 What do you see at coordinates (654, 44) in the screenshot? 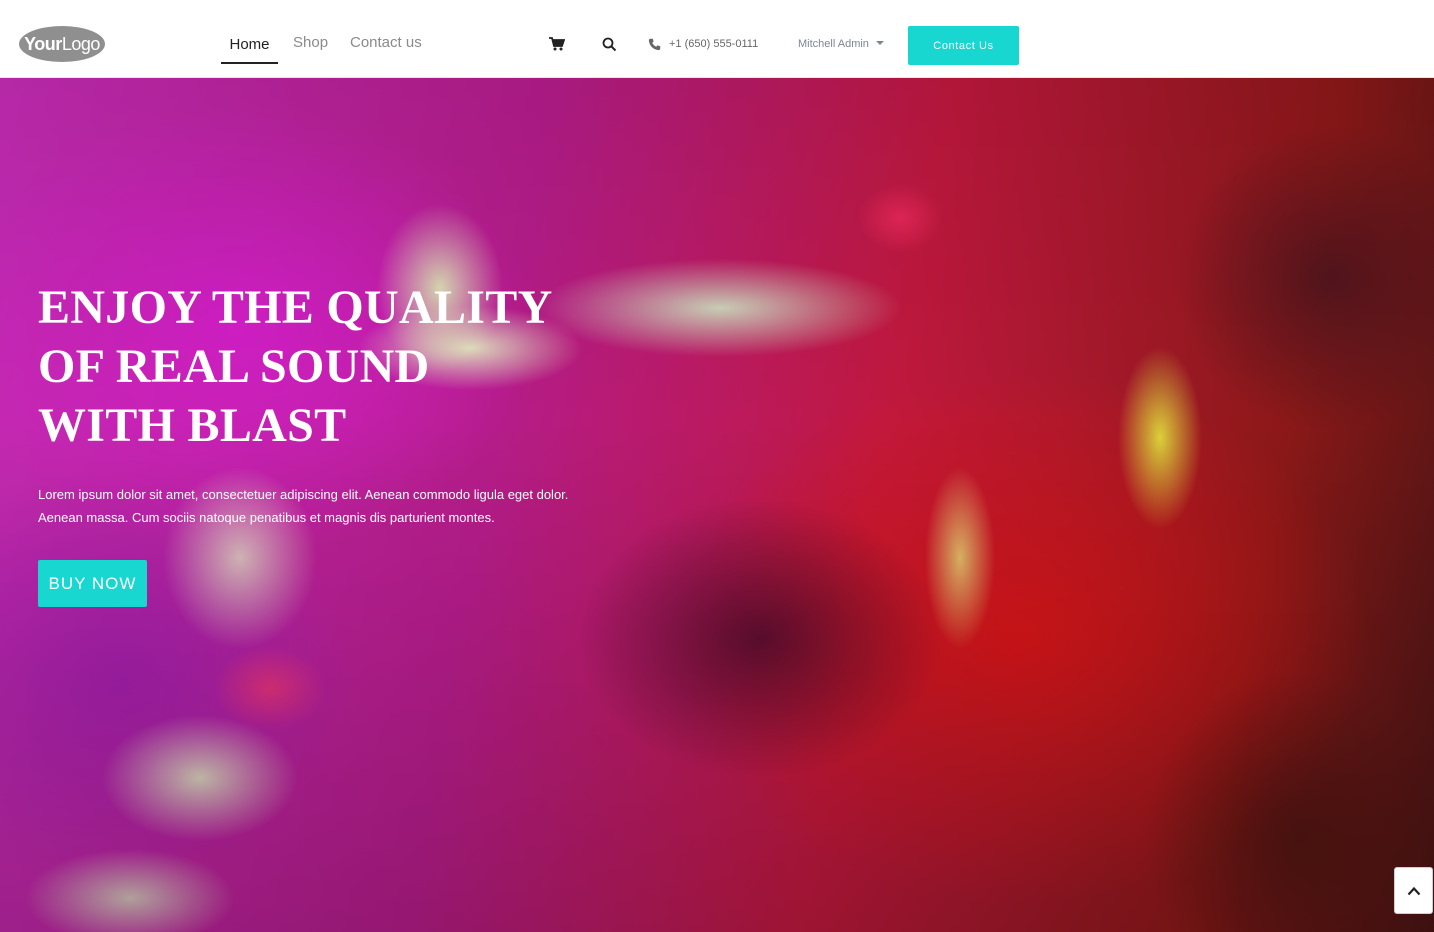
I see `phone-icon` at bounding box center [654, 44].